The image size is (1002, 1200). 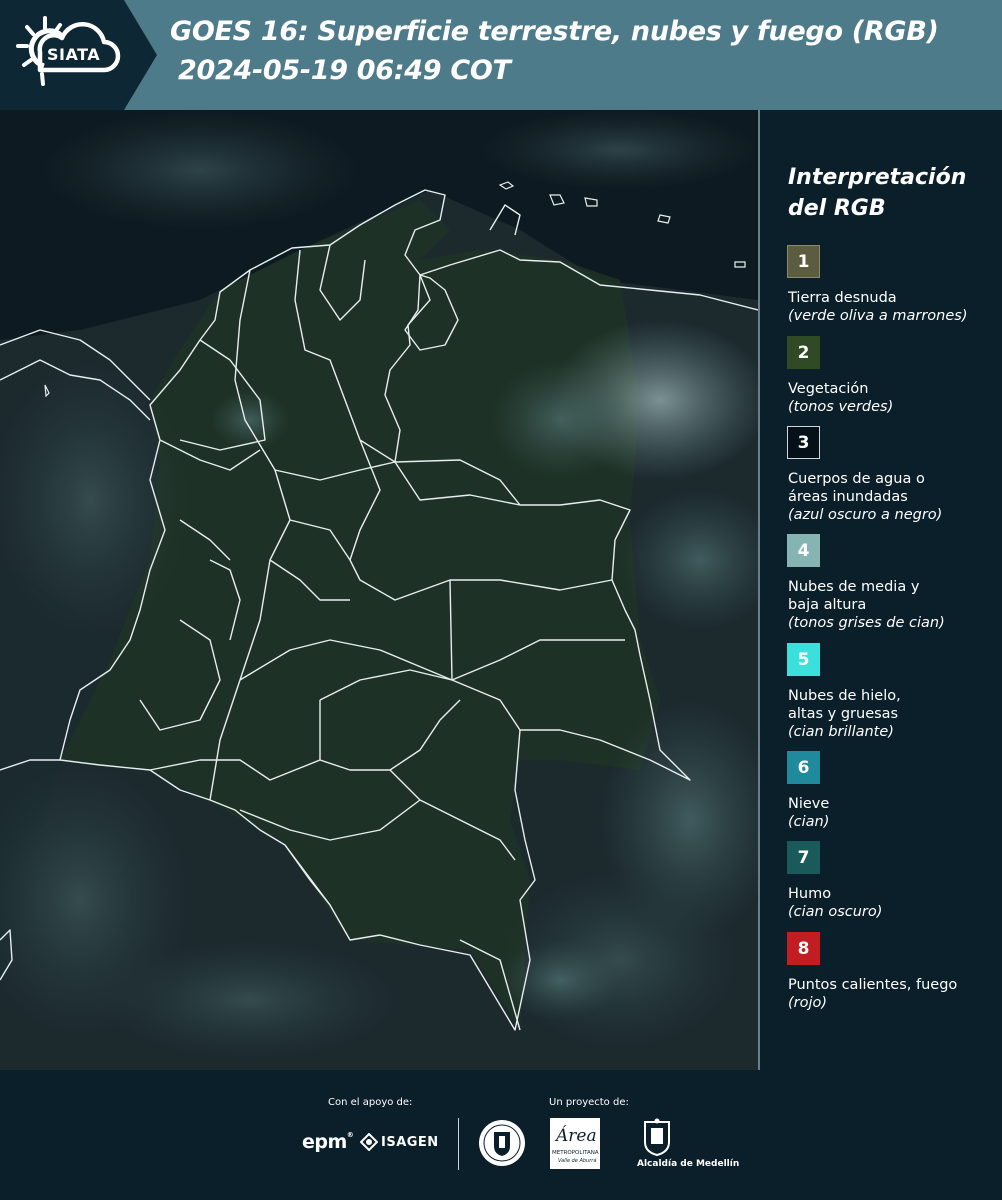 What do you see at coordinates (74, 54) in the screenshot?
I see `logo-text: SIATA` at bounding box center [74, 54].